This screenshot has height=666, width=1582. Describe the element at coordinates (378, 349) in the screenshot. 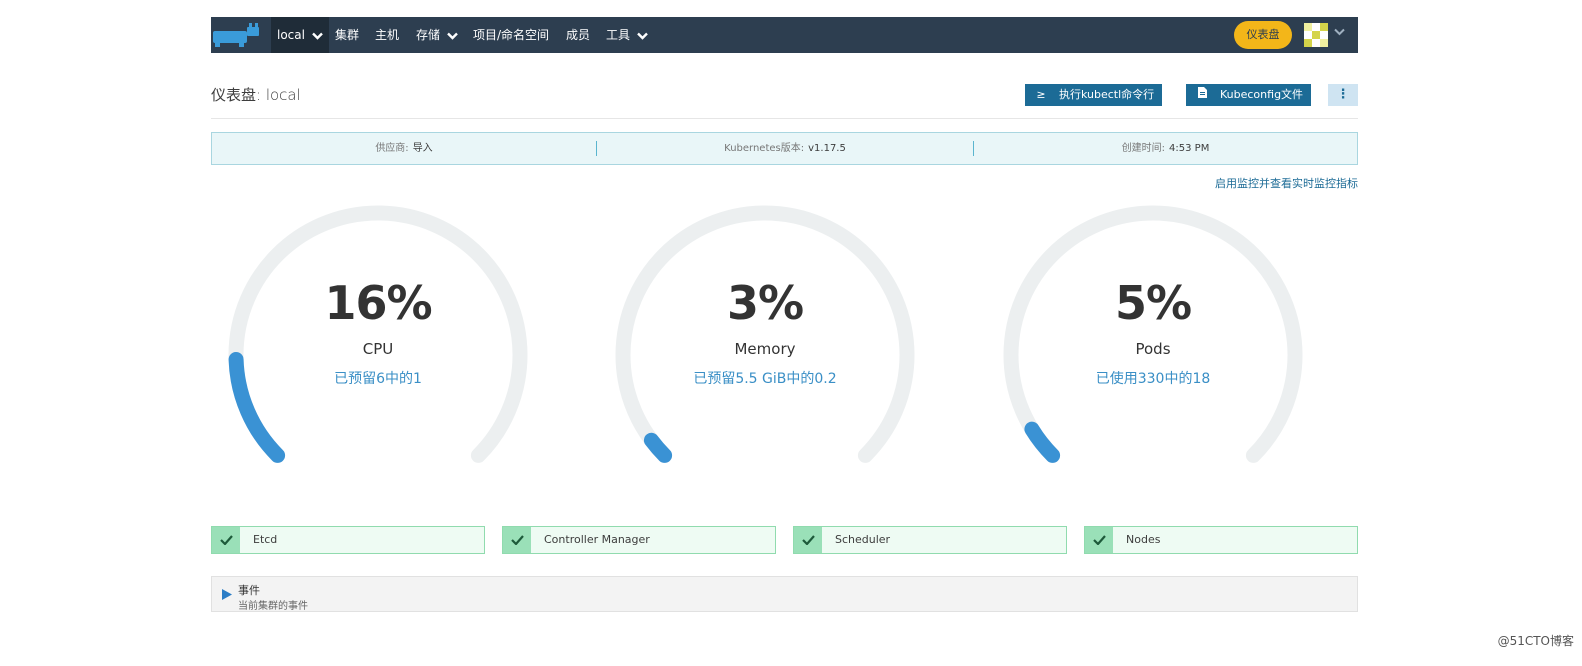

I see `gauge-label: CPU` at that location.